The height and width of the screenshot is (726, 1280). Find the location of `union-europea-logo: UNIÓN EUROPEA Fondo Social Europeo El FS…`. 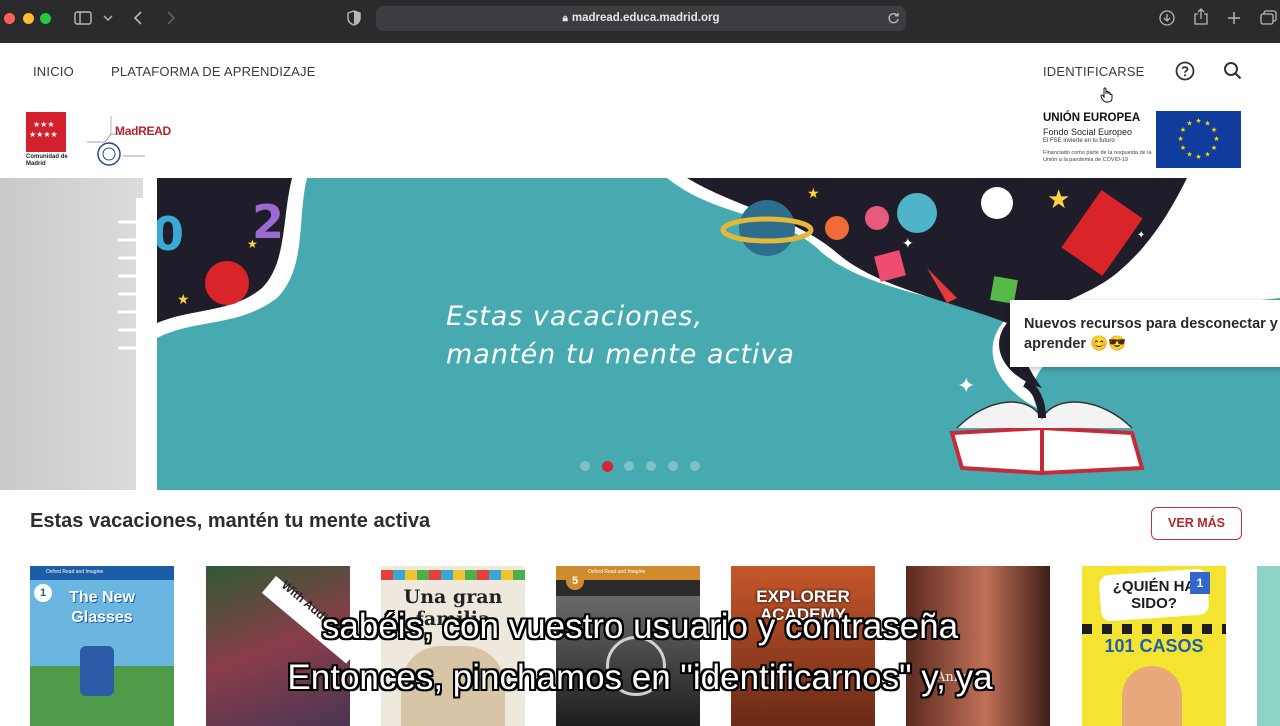

union-europea-logo: UNIÓN EUROPEA Fondo Social Europeo El FS… is located at coordinates (1143, 139).